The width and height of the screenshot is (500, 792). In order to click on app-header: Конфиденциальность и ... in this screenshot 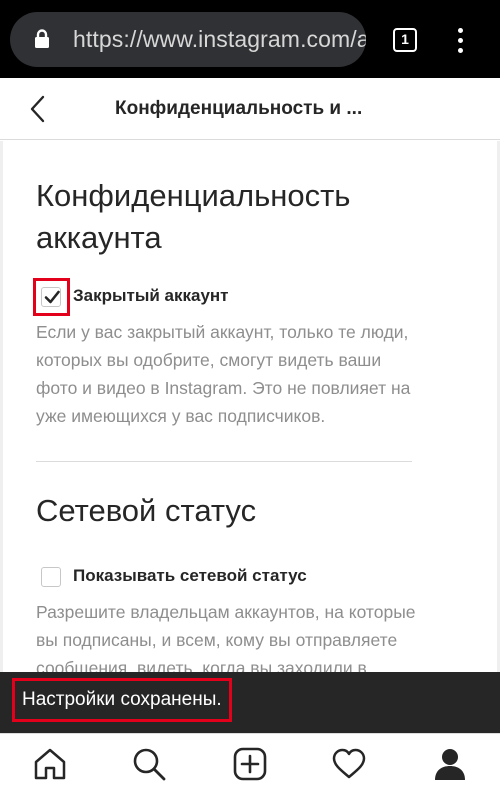, I will do `click(250, 109)`.